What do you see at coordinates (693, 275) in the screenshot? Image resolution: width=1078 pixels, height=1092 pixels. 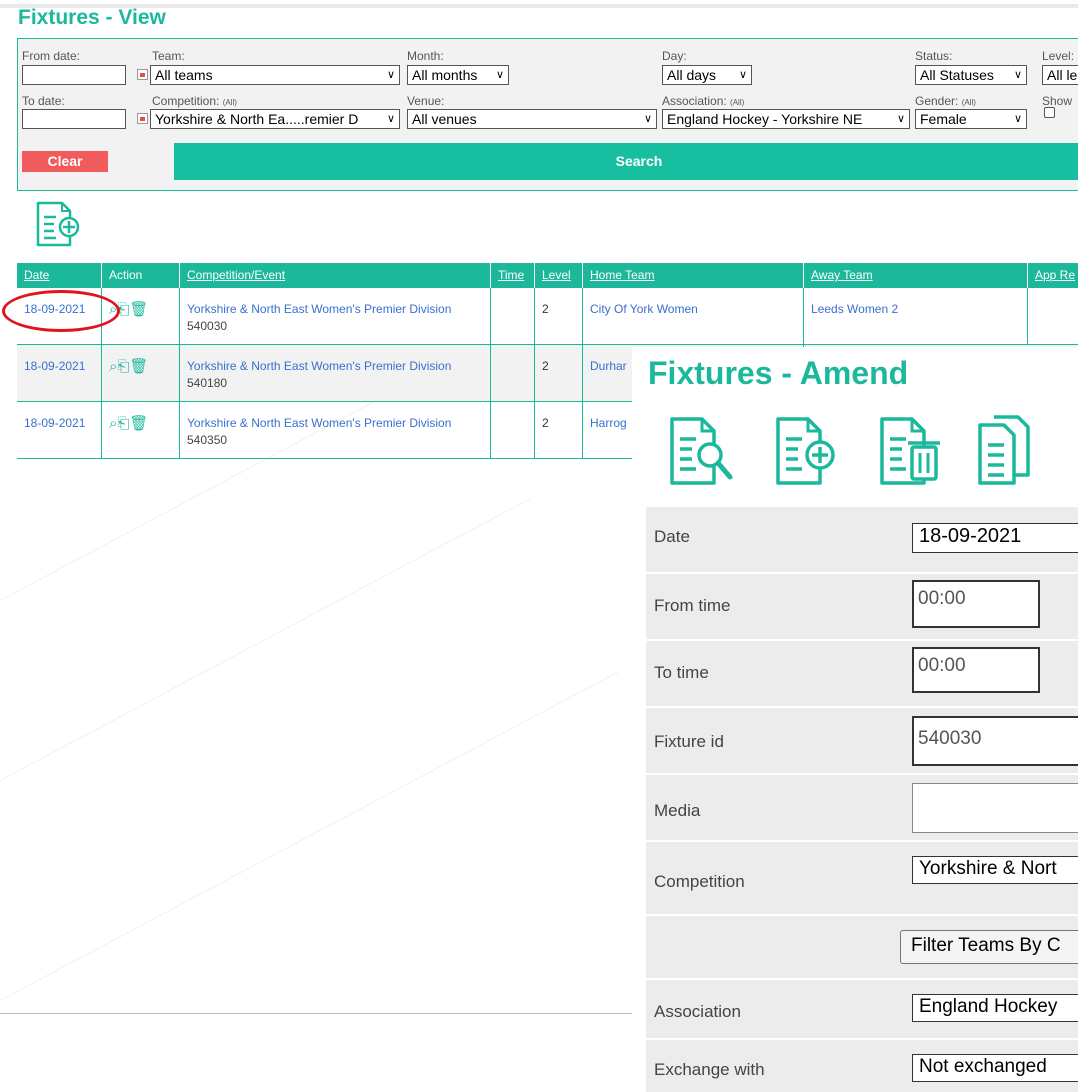 I see `header-home-team: Home Team` at bounding box center [693, 275].